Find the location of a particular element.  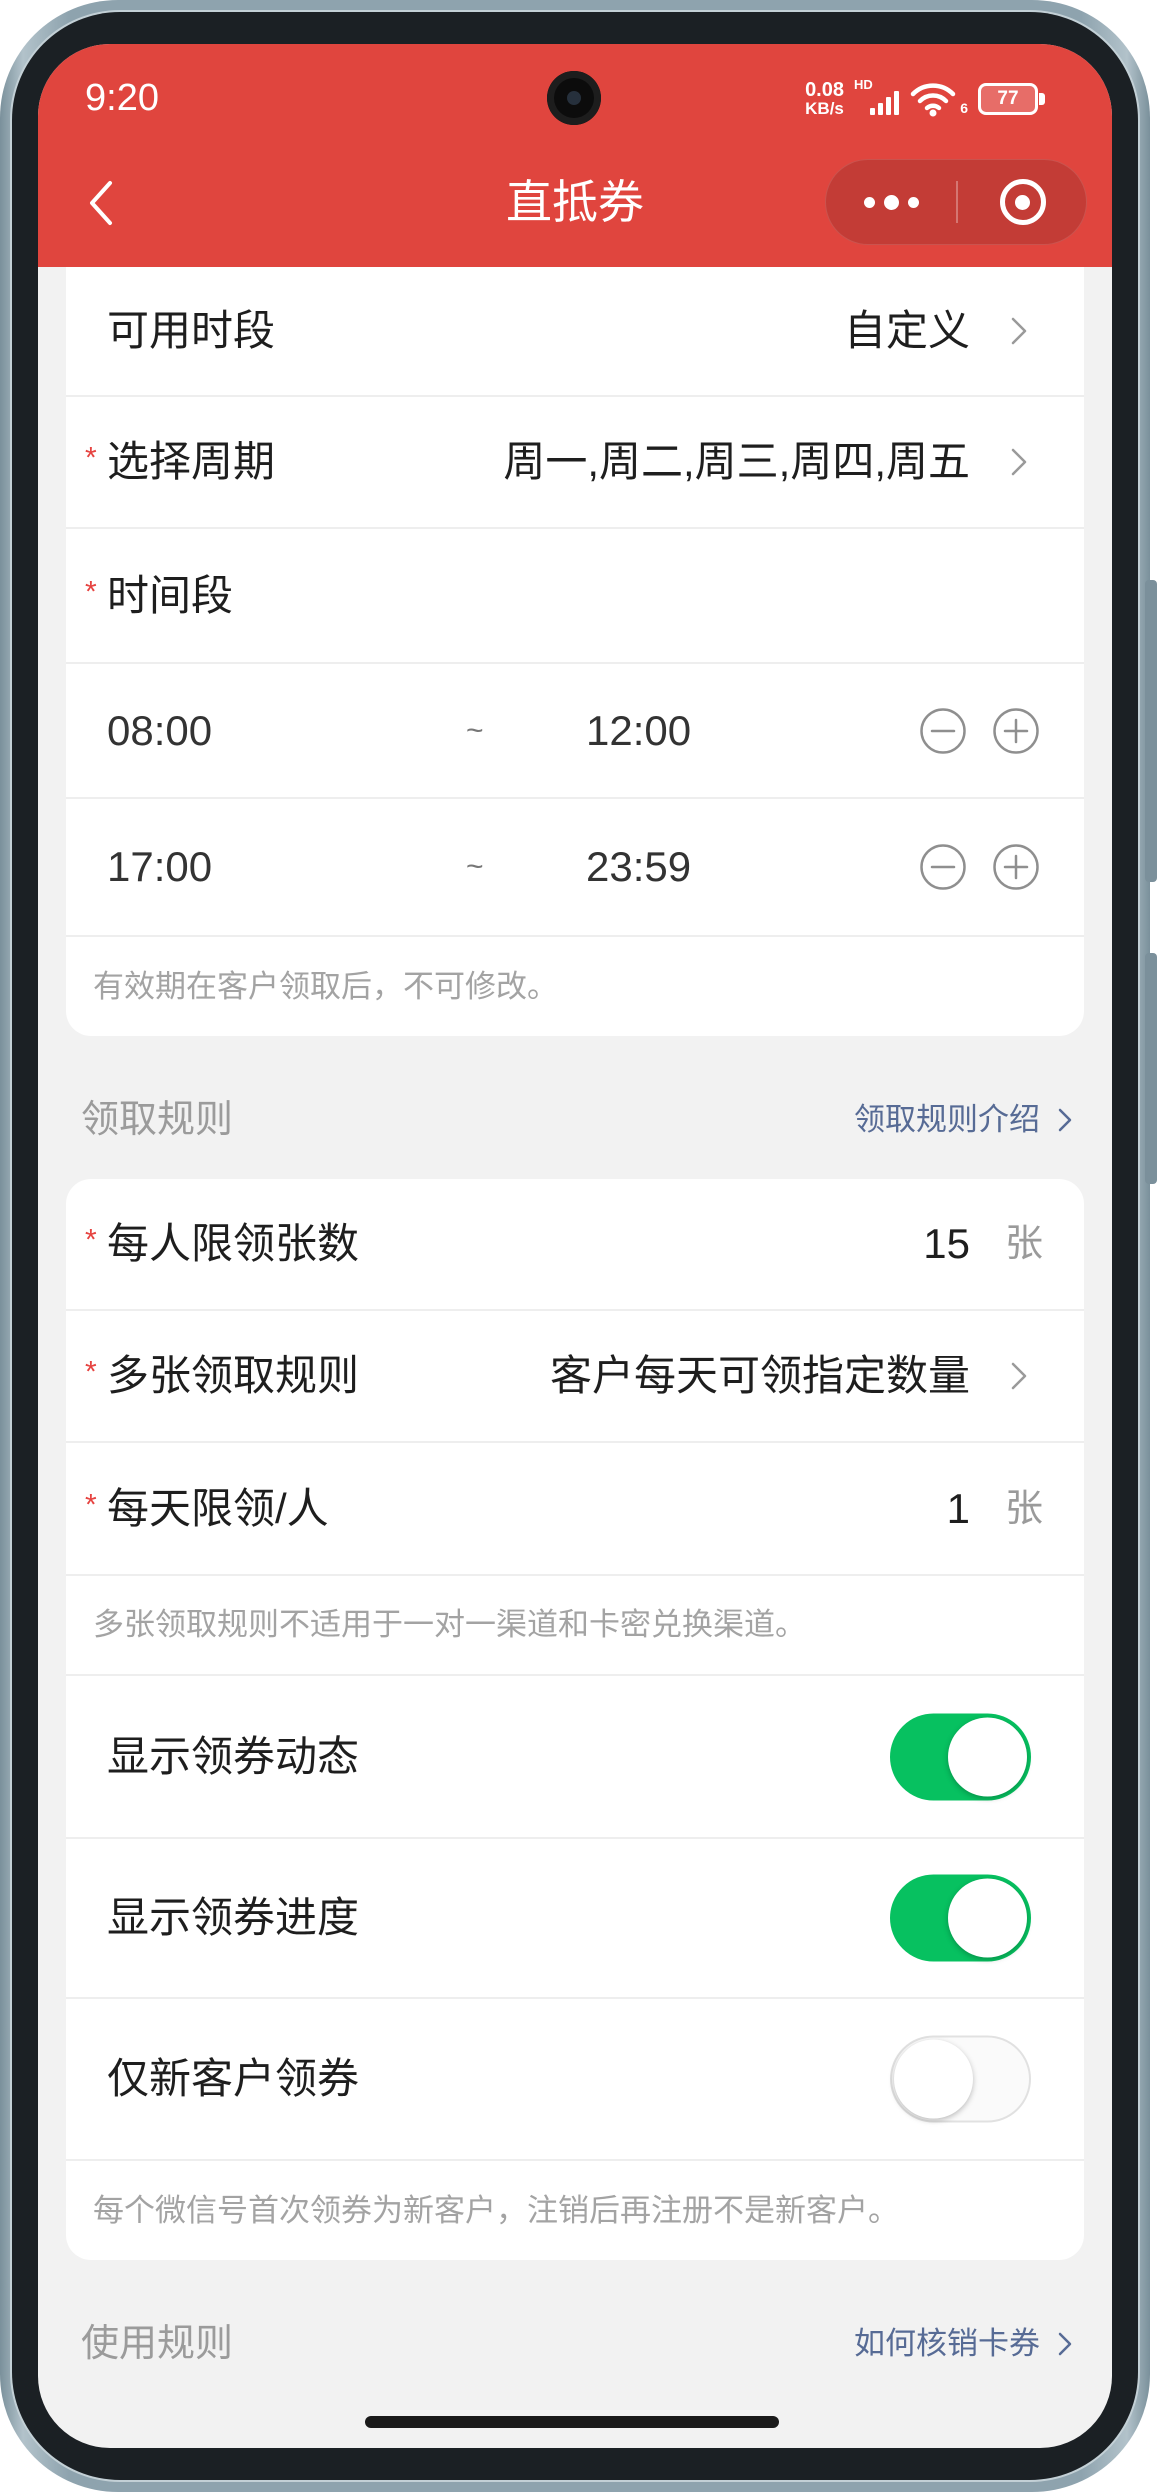

daily-limit-row: * 每天限领/人 1 张 is located at coordinates (575, 1509).